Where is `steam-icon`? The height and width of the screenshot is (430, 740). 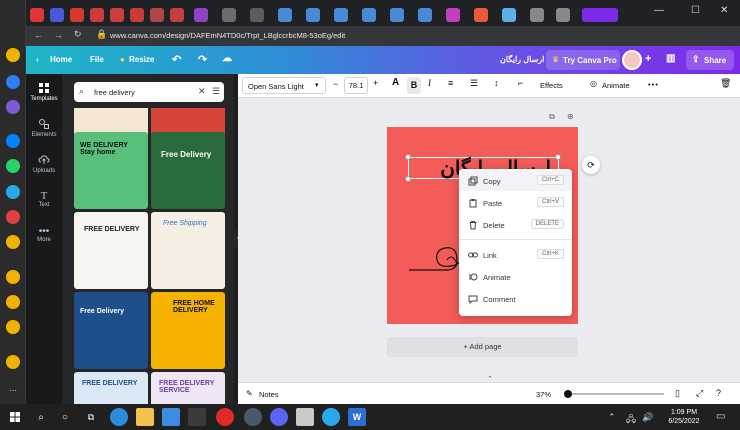 steam-icon is located at coordinates (253, 417).